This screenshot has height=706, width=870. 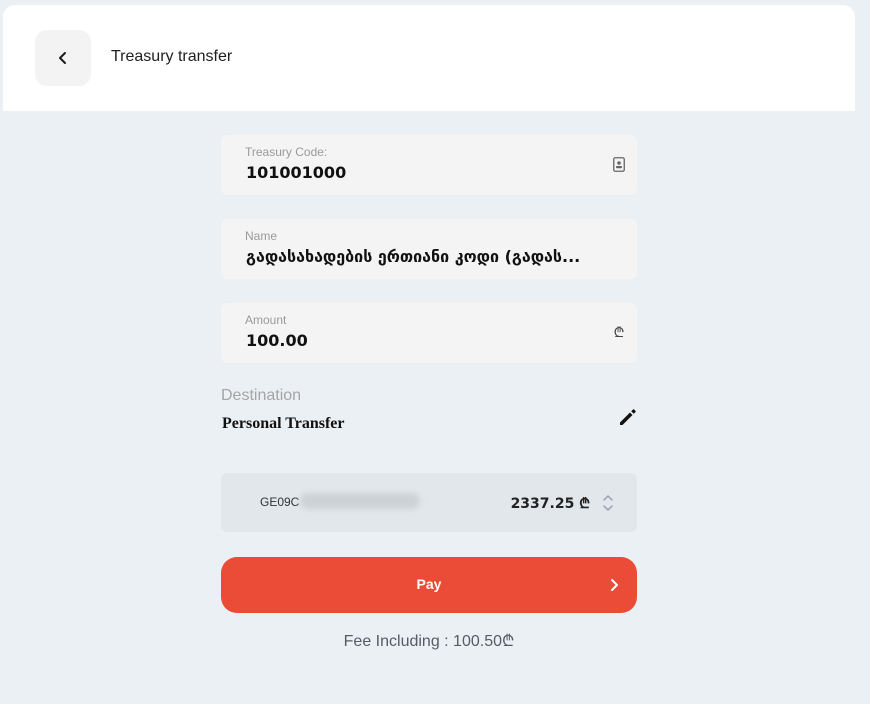 I want to click on back-button, so click(x=63, y=58).